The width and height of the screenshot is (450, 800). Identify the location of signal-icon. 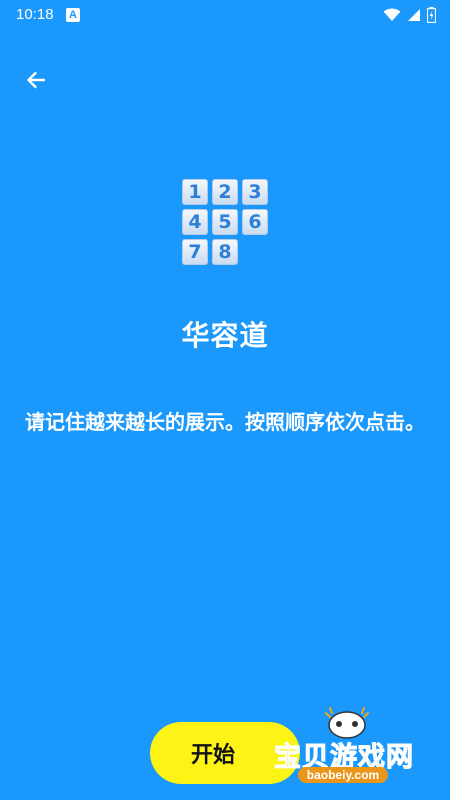
(414, 15).